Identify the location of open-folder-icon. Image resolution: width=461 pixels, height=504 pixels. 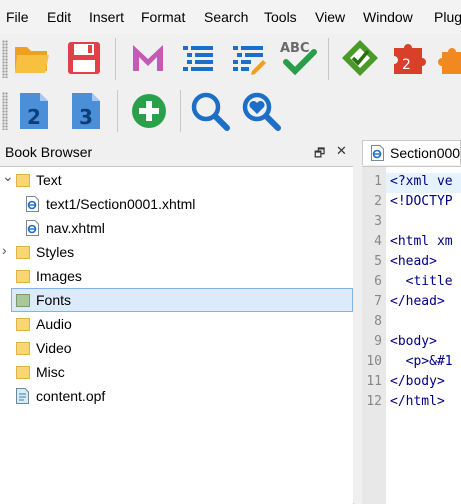
(32, 60).